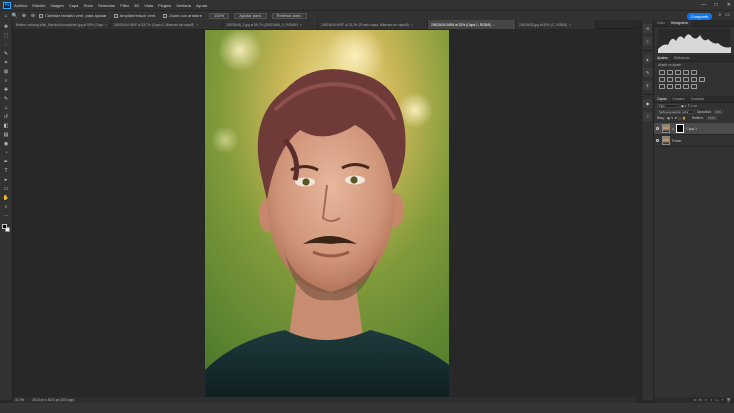 This screenshot has width=734, height=413. I want to click on tab-paths: Trazados, so click(698, 99).